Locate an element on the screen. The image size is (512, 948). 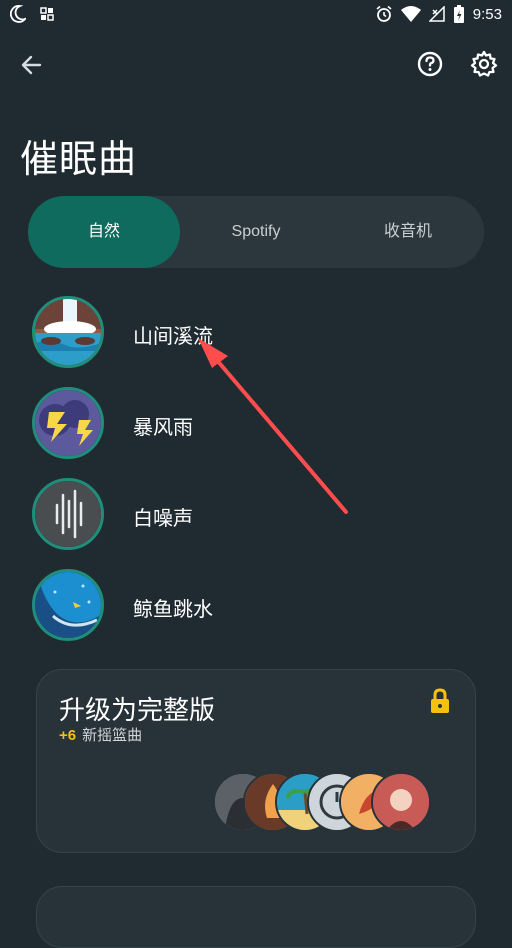
sound-label: 白噪声 is located at coordinates (163, 519).